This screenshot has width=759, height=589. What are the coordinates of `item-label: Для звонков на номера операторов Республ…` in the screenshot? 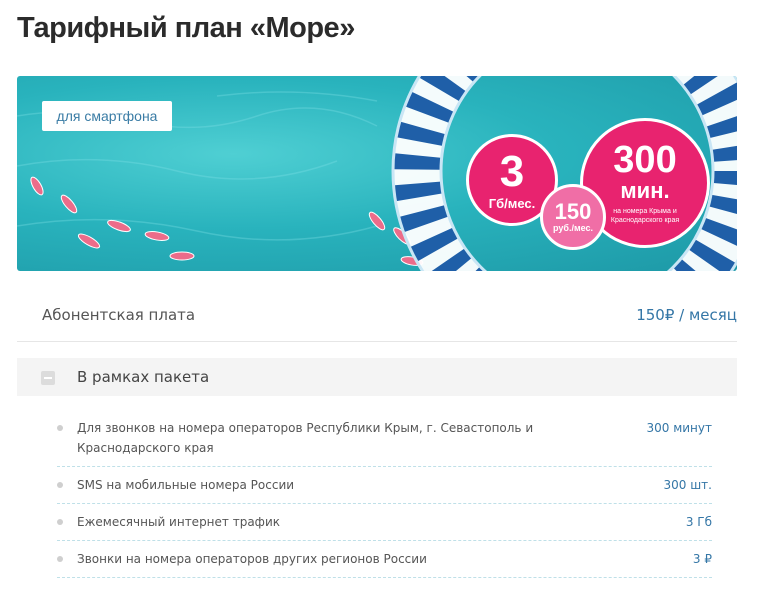 It's located at (305, 438).